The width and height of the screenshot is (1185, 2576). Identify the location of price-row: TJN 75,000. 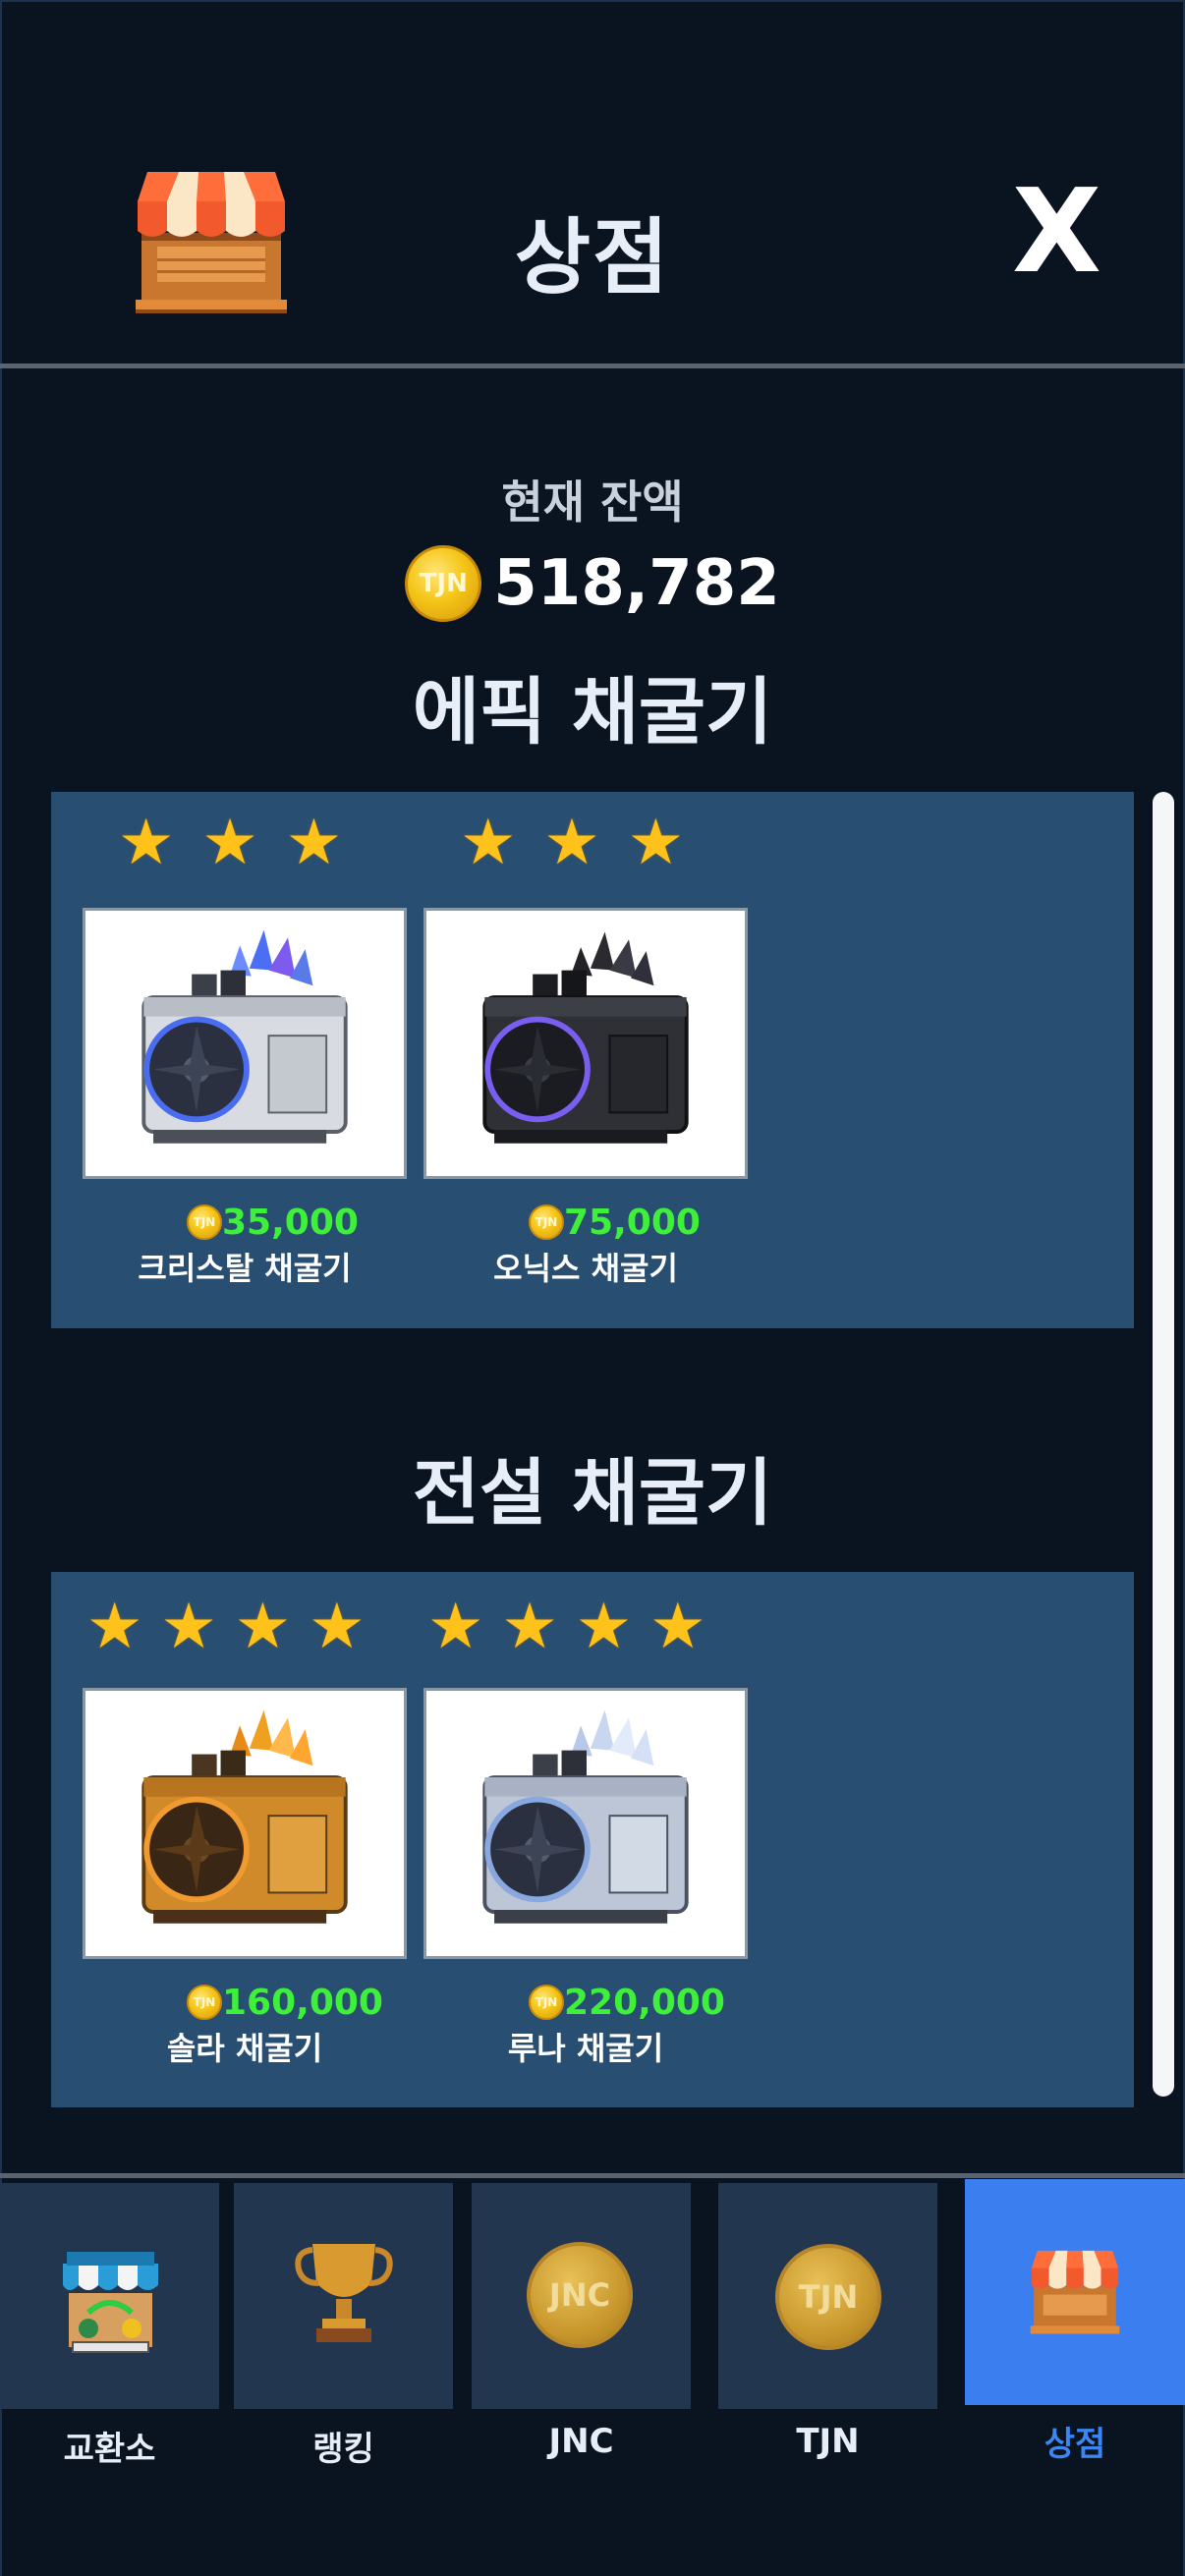
(615, 1222).